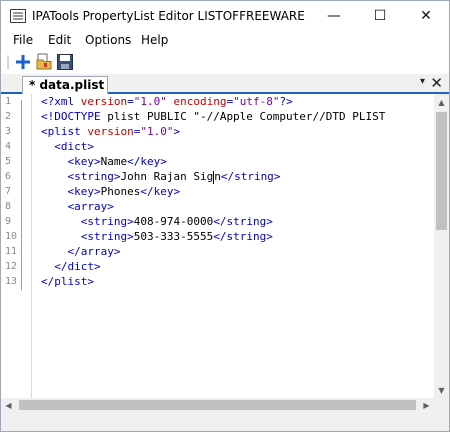 This screenshot has height=432, width=450. I want to click on code-line: </dict>, so click(70, 266).